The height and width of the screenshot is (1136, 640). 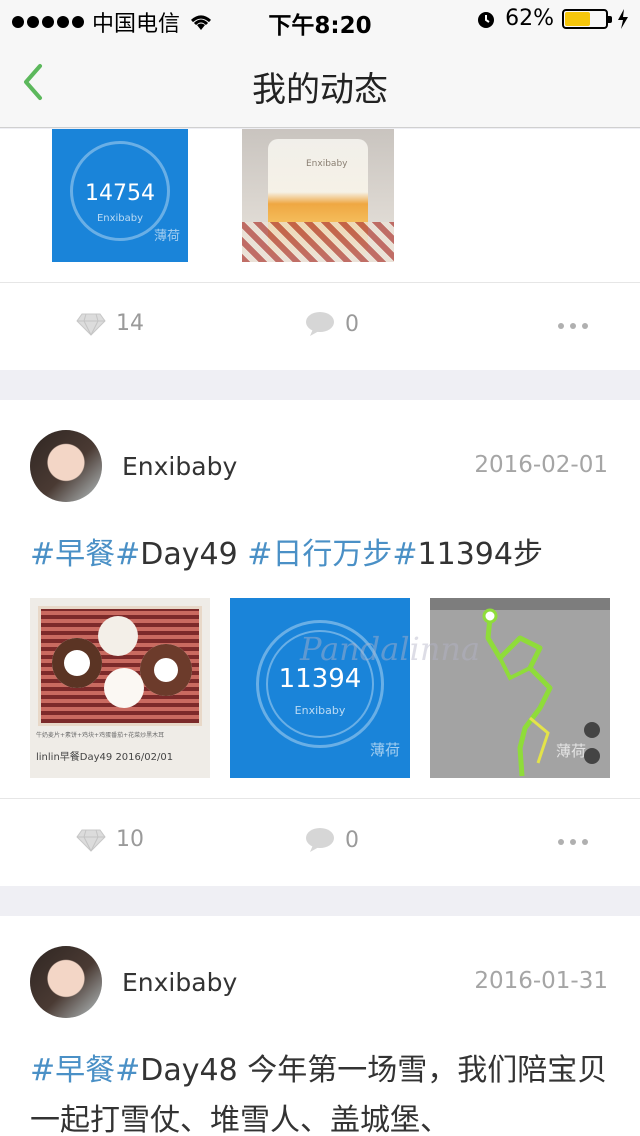 I want to click on step-count: 11394, so click(x=320, y=679).